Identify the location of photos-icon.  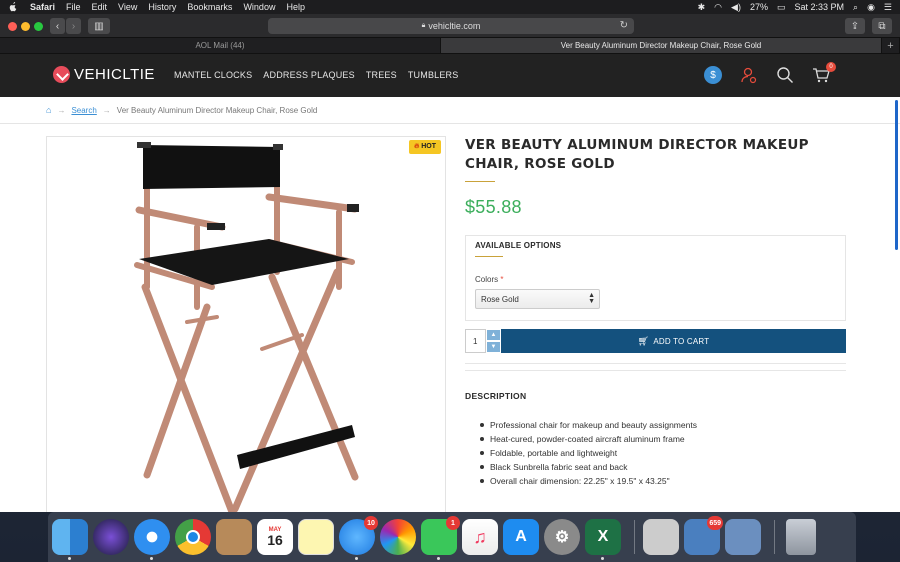
(398, 537).